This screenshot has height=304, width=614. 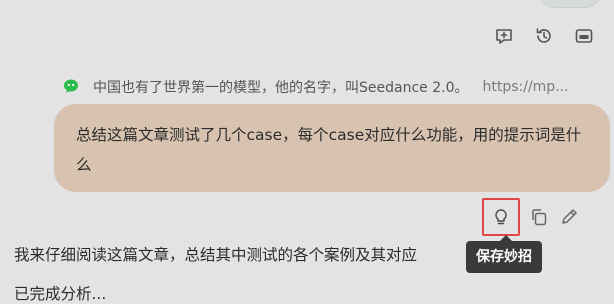 I want to click on save-tip-button, so click(x=501, y=217).